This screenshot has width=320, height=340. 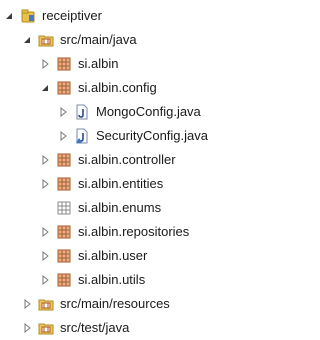 I want to click on tree-label: si.albin.utils, so click(x=112, y=279).